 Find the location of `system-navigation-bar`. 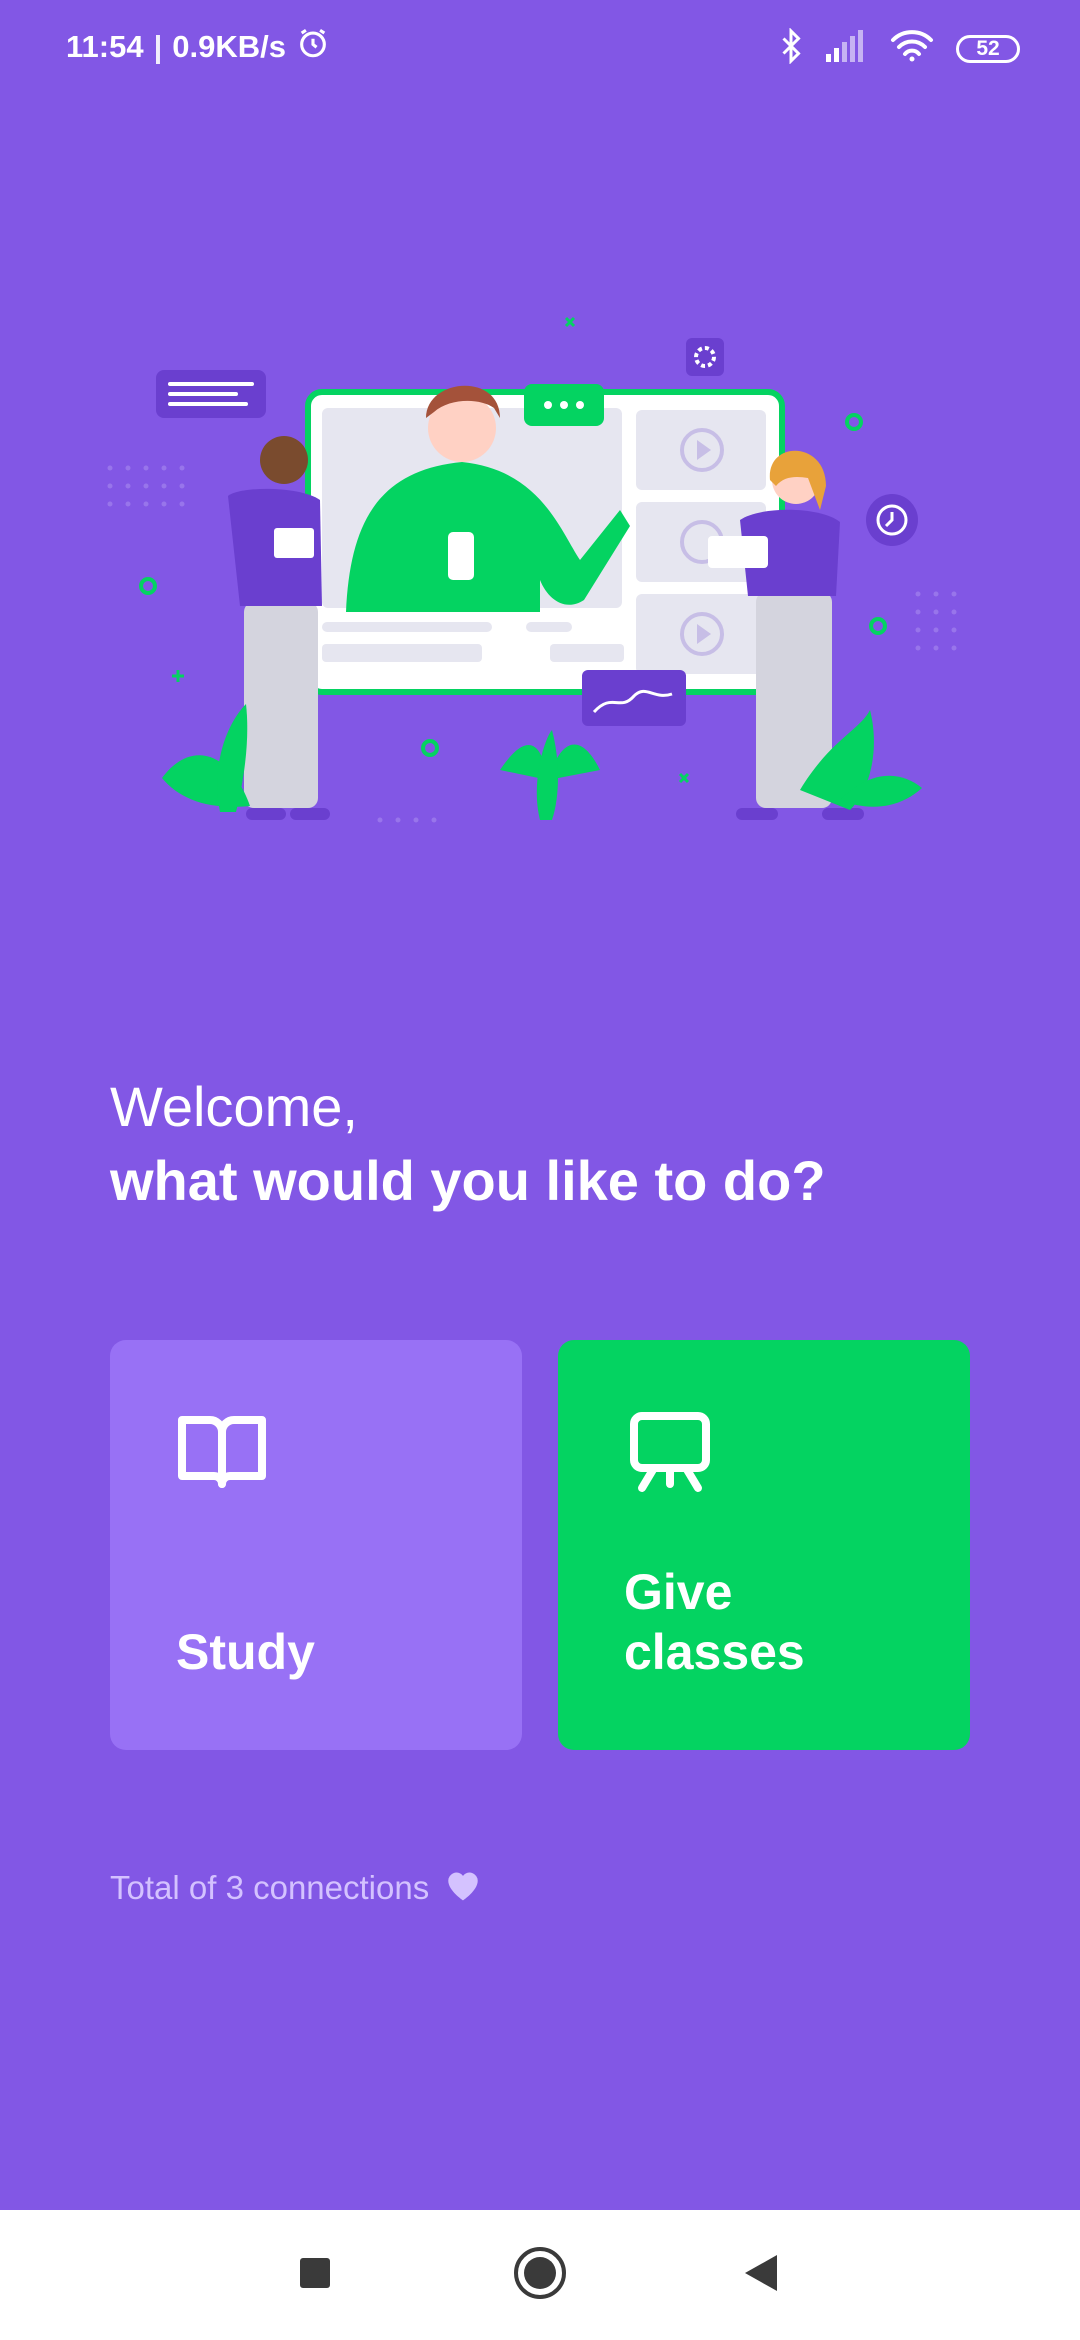

system-navigation-bar is located at coordinates (540, 2275).